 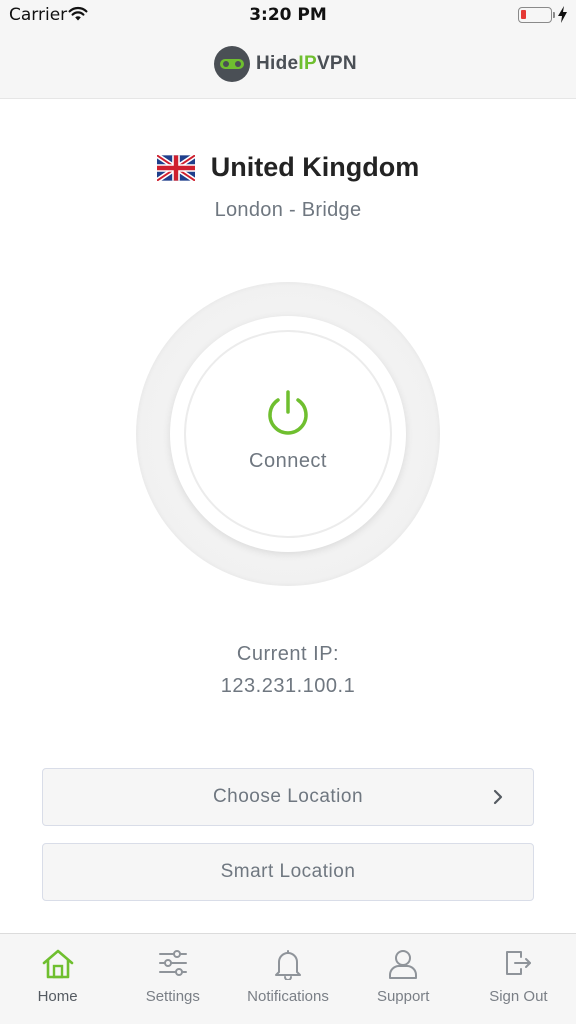 What do you see at coordinates (172, 979) in the screenshot?
I see `tab-settings: Settings` at bounding box center [172, 979].